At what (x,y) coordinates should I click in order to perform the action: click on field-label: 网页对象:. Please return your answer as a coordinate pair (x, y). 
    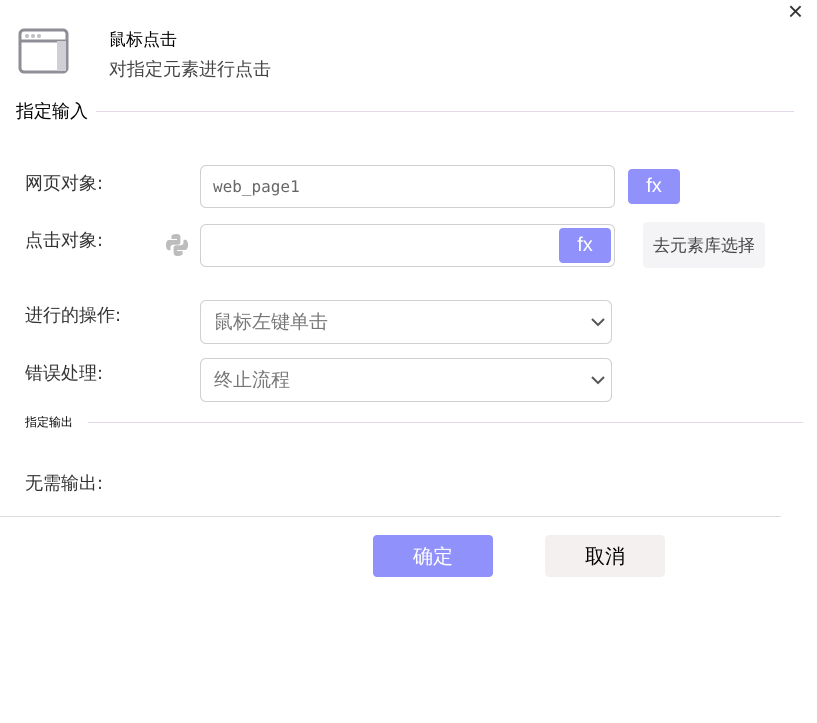
    Looking at the image, I should click on (64, 183).